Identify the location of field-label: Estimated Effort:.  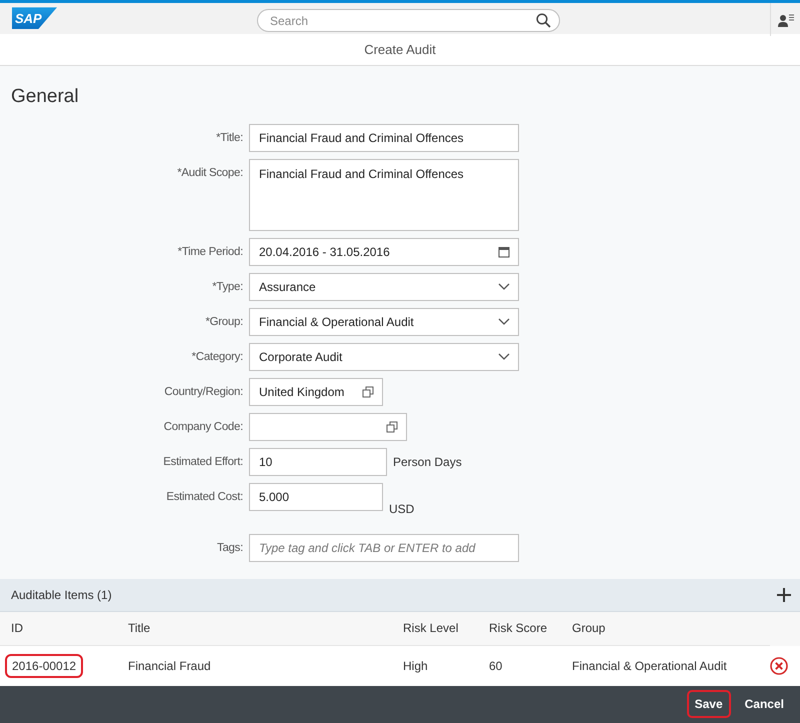
(203, 461).